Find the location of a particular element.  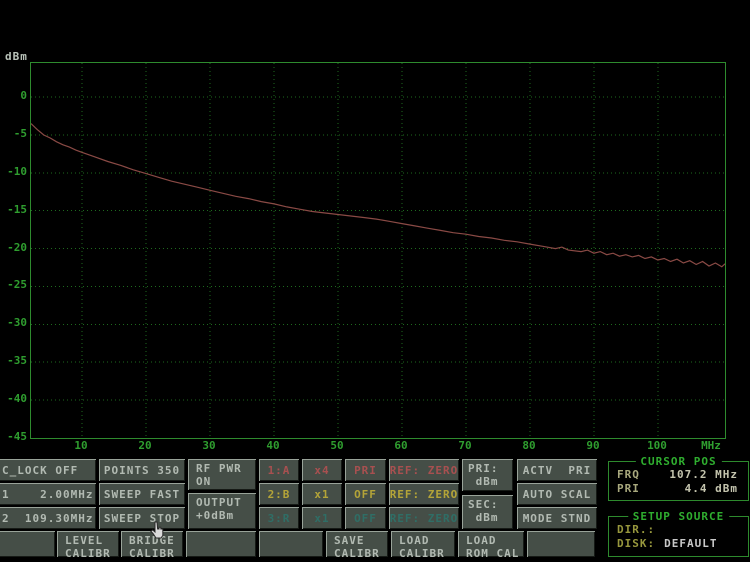

btn-ch3-mode: OFF is located at coordinates (365, 518).